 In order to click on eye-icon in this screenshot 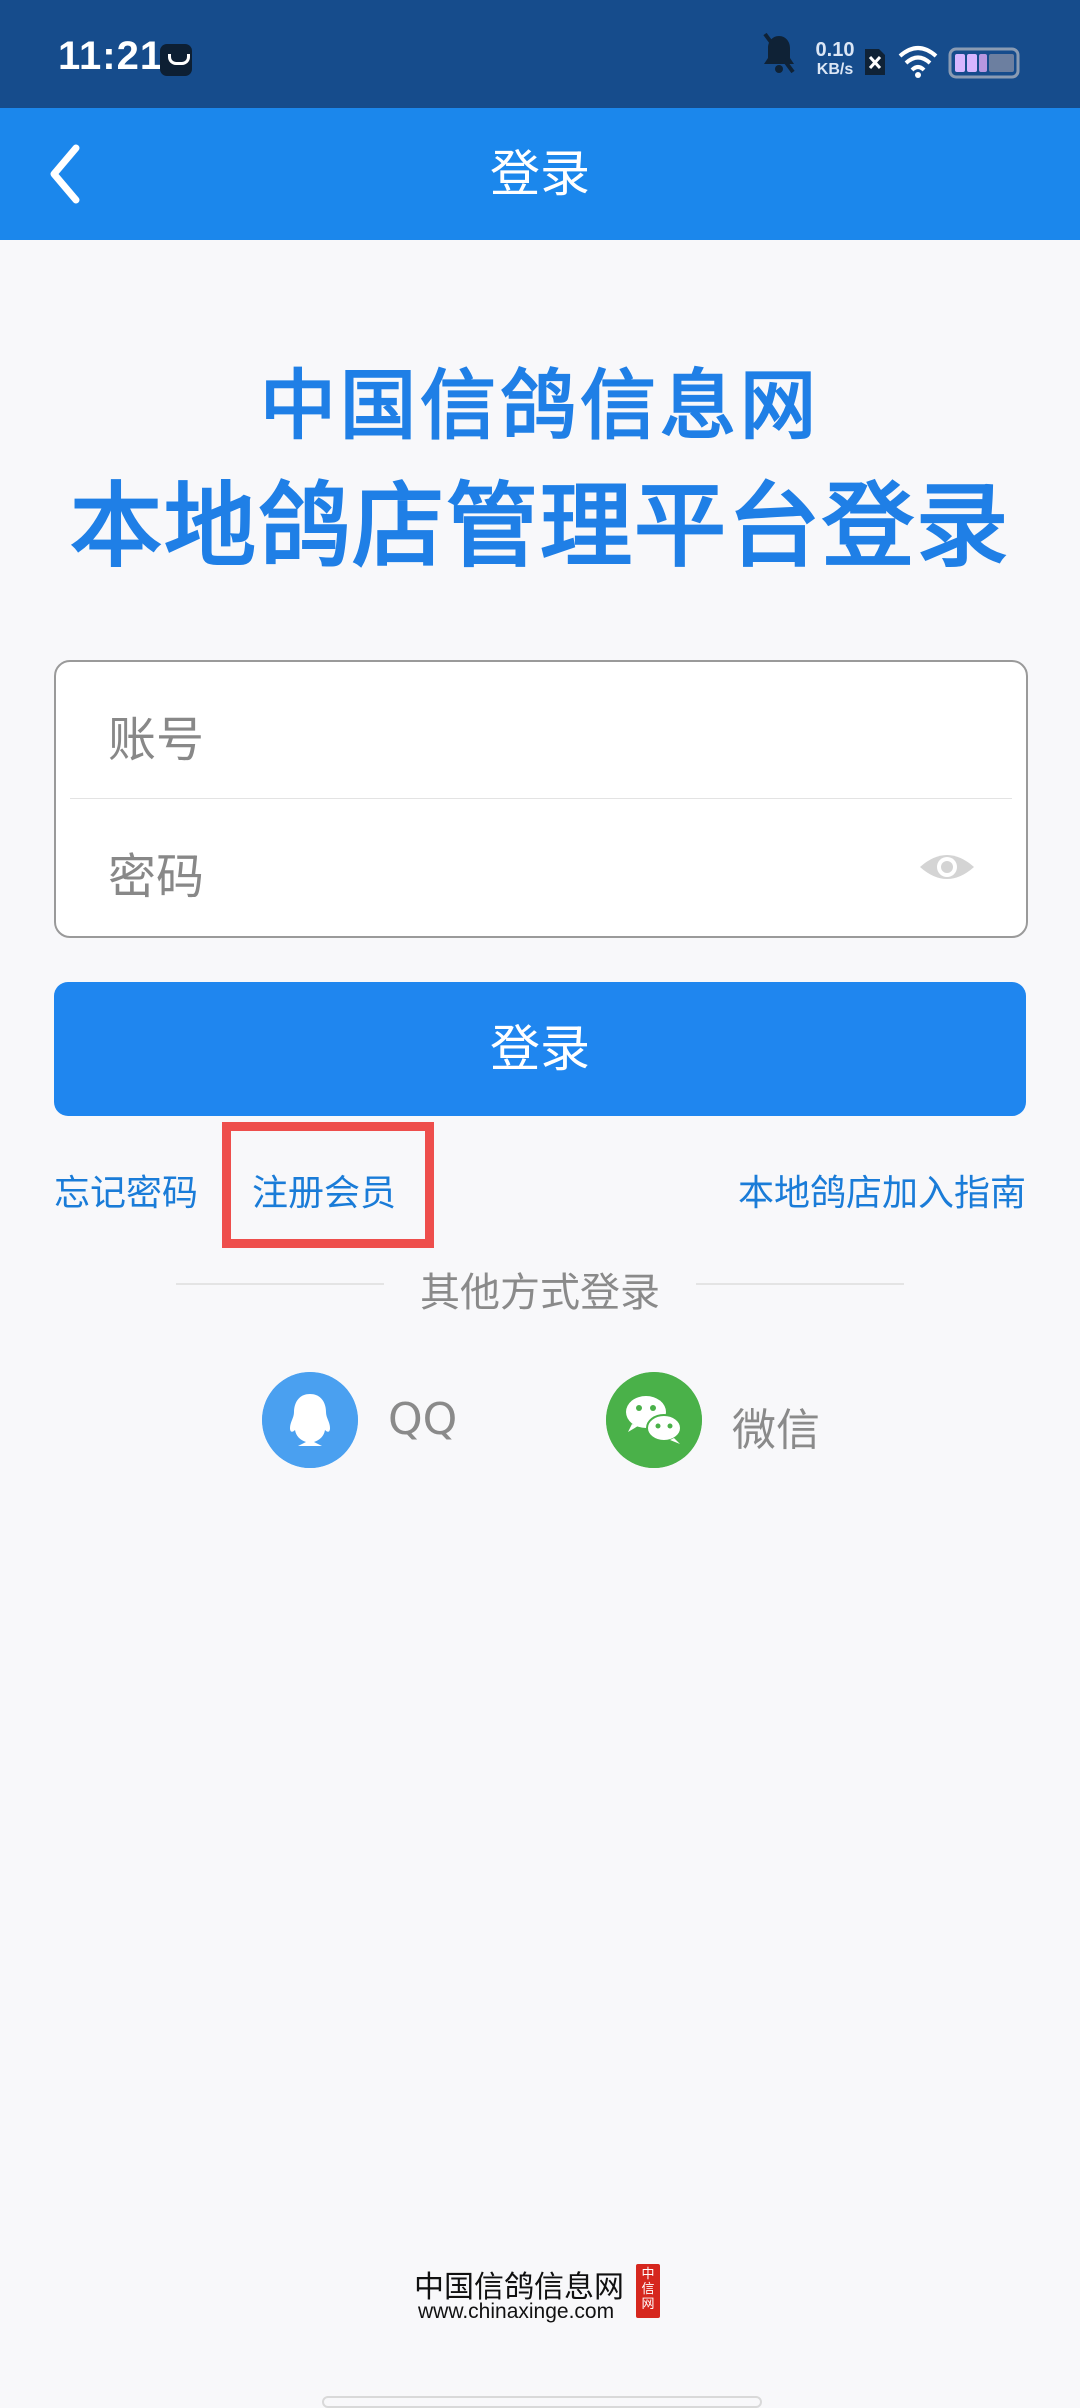, I will do `click(947, 867)`.